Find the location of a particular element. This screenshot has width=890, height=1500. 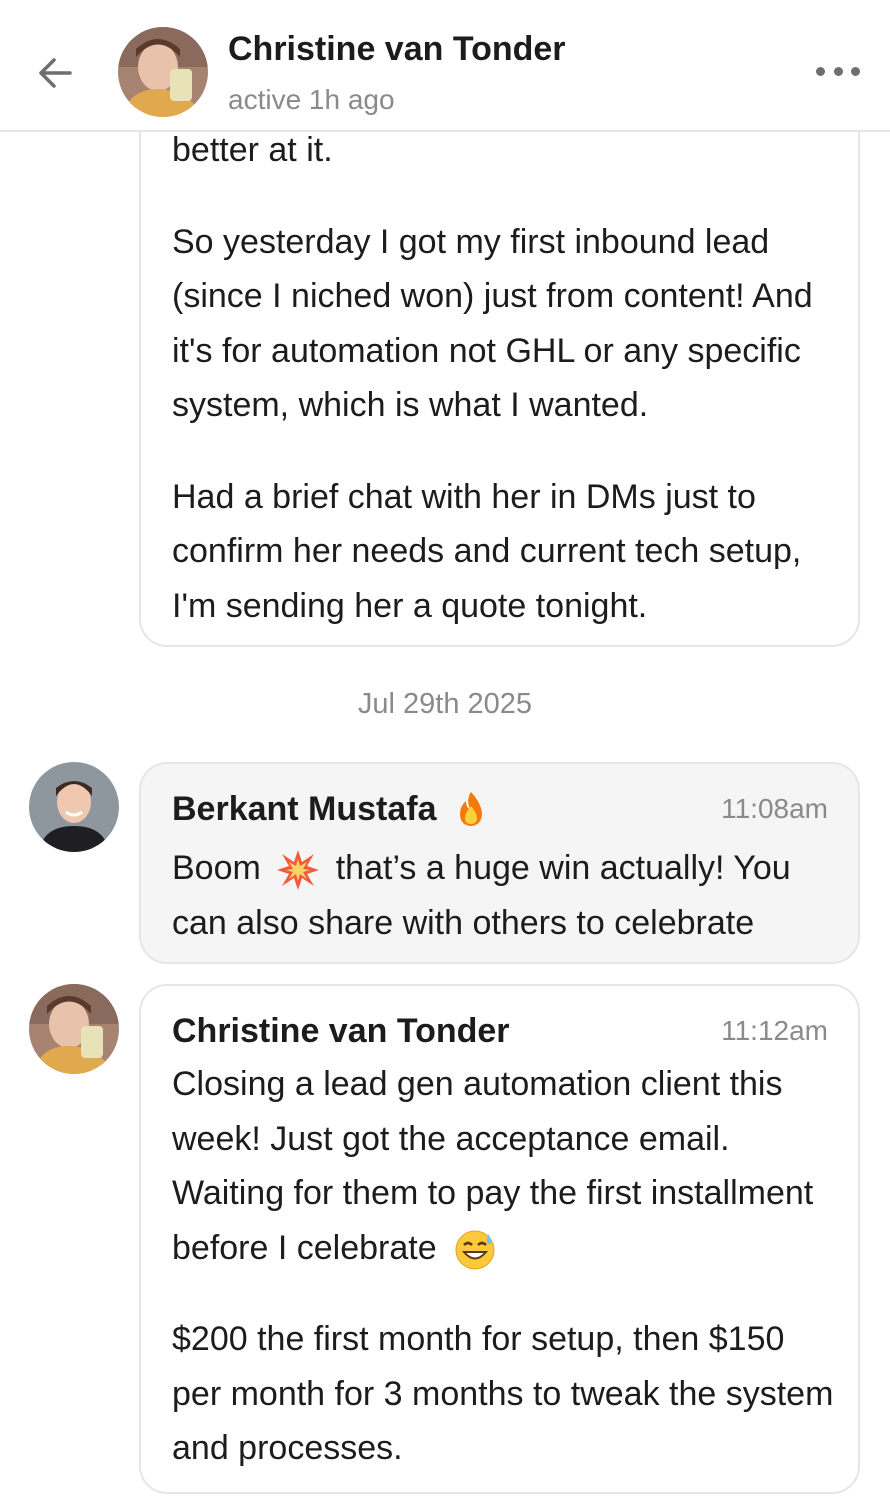

message-time: 11:08am is located at coordinates (774, 808).